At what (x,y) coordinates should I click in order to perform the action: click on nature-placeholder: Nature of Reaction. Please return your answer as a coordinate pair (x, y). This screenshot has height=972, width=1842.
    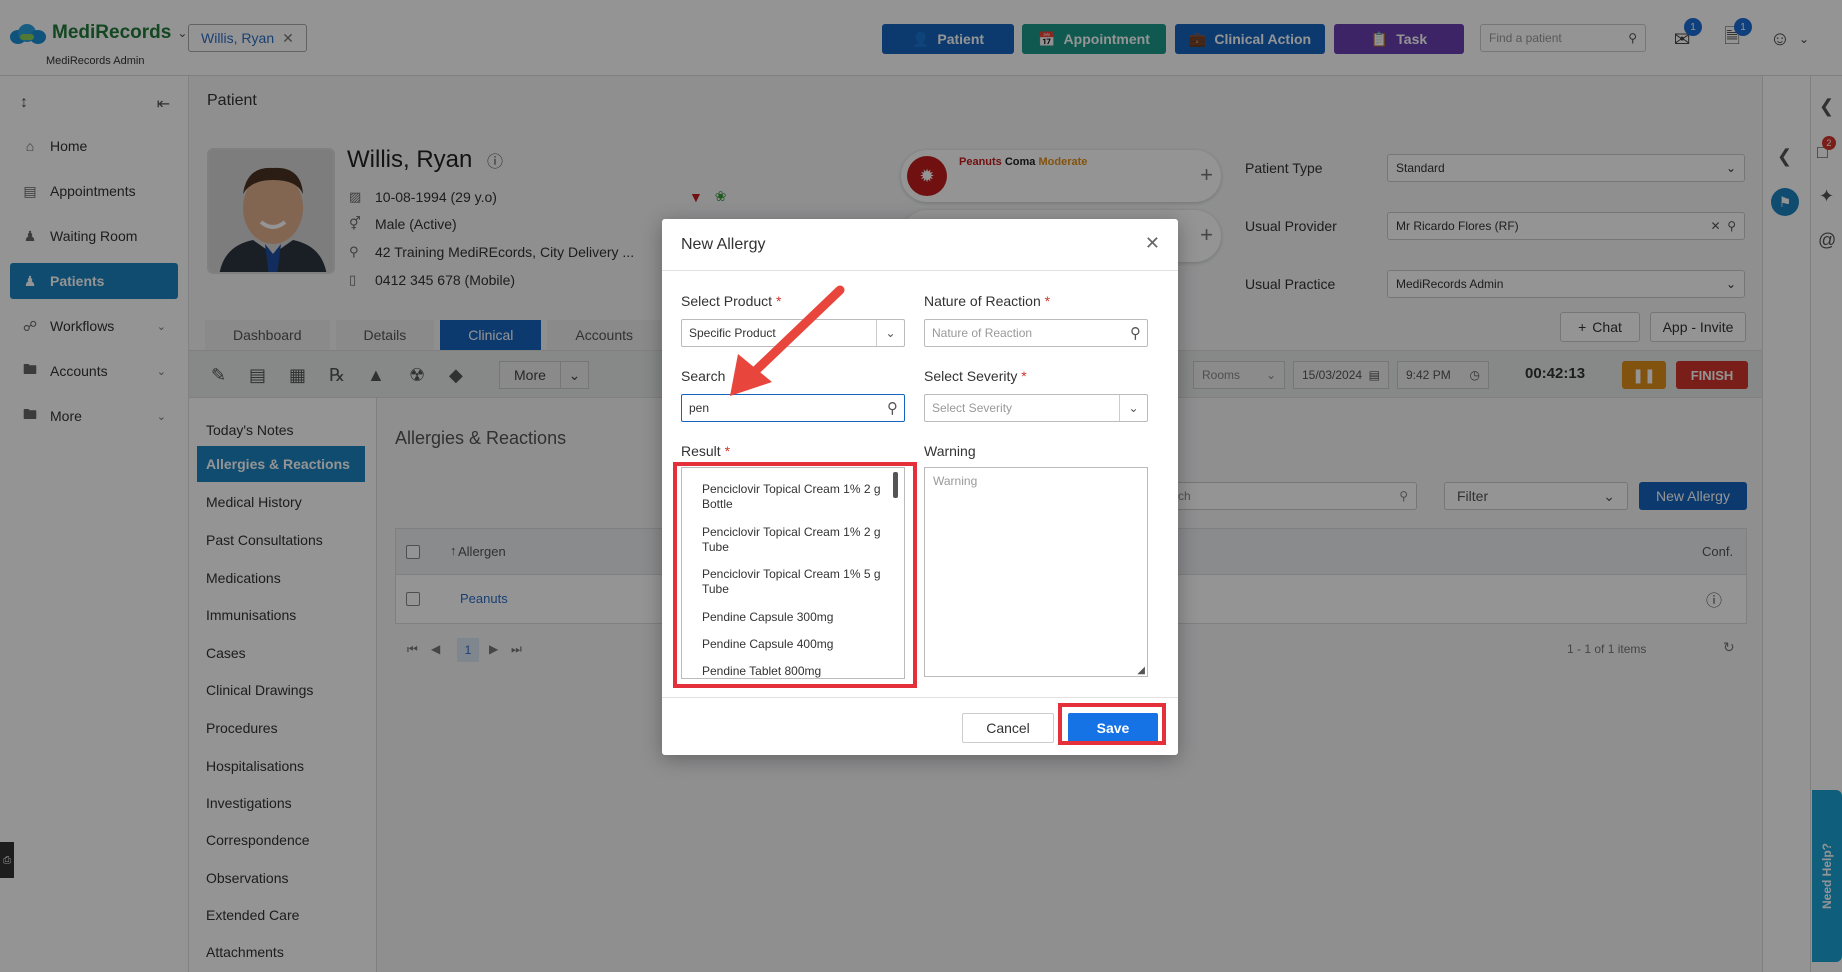
    Looking at the image, I should click on (982, 333).